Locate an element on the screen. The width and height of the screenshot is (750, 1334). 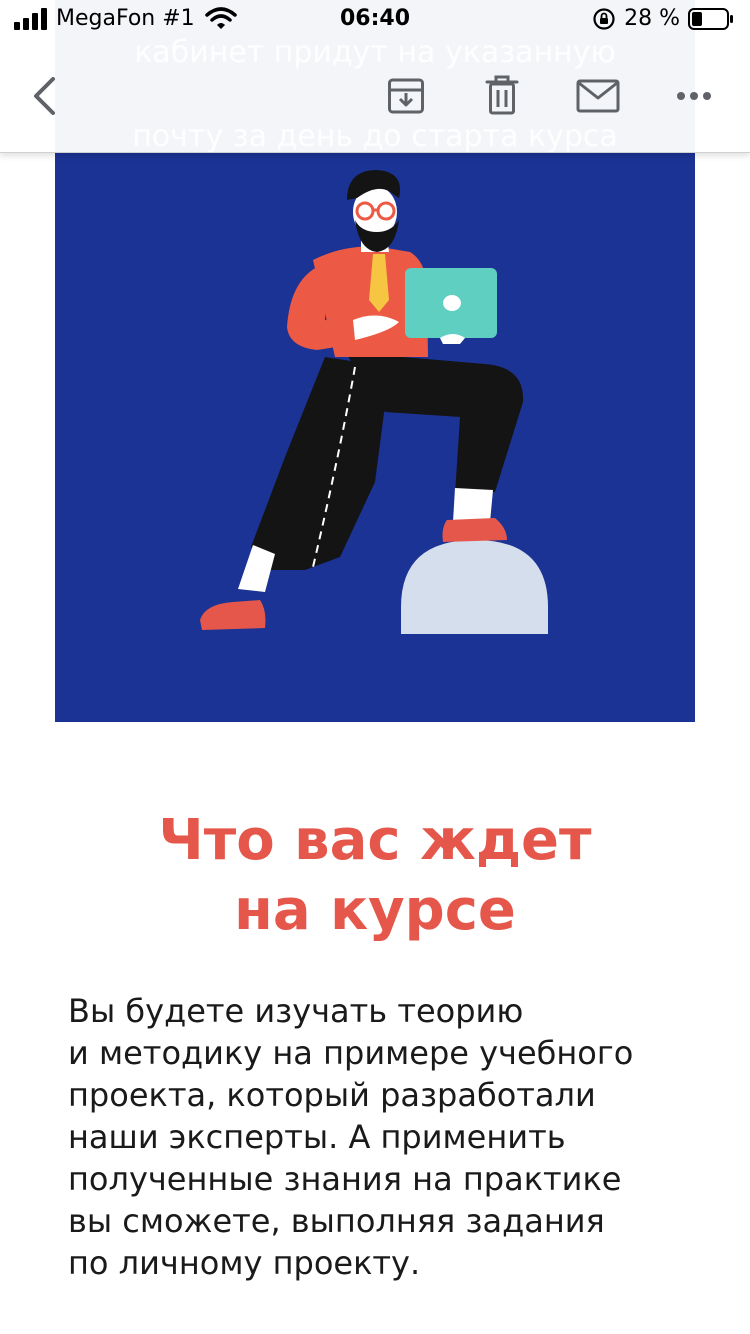
section-heading: Что вас ждет на курсе is located at coordinates (375, 876).